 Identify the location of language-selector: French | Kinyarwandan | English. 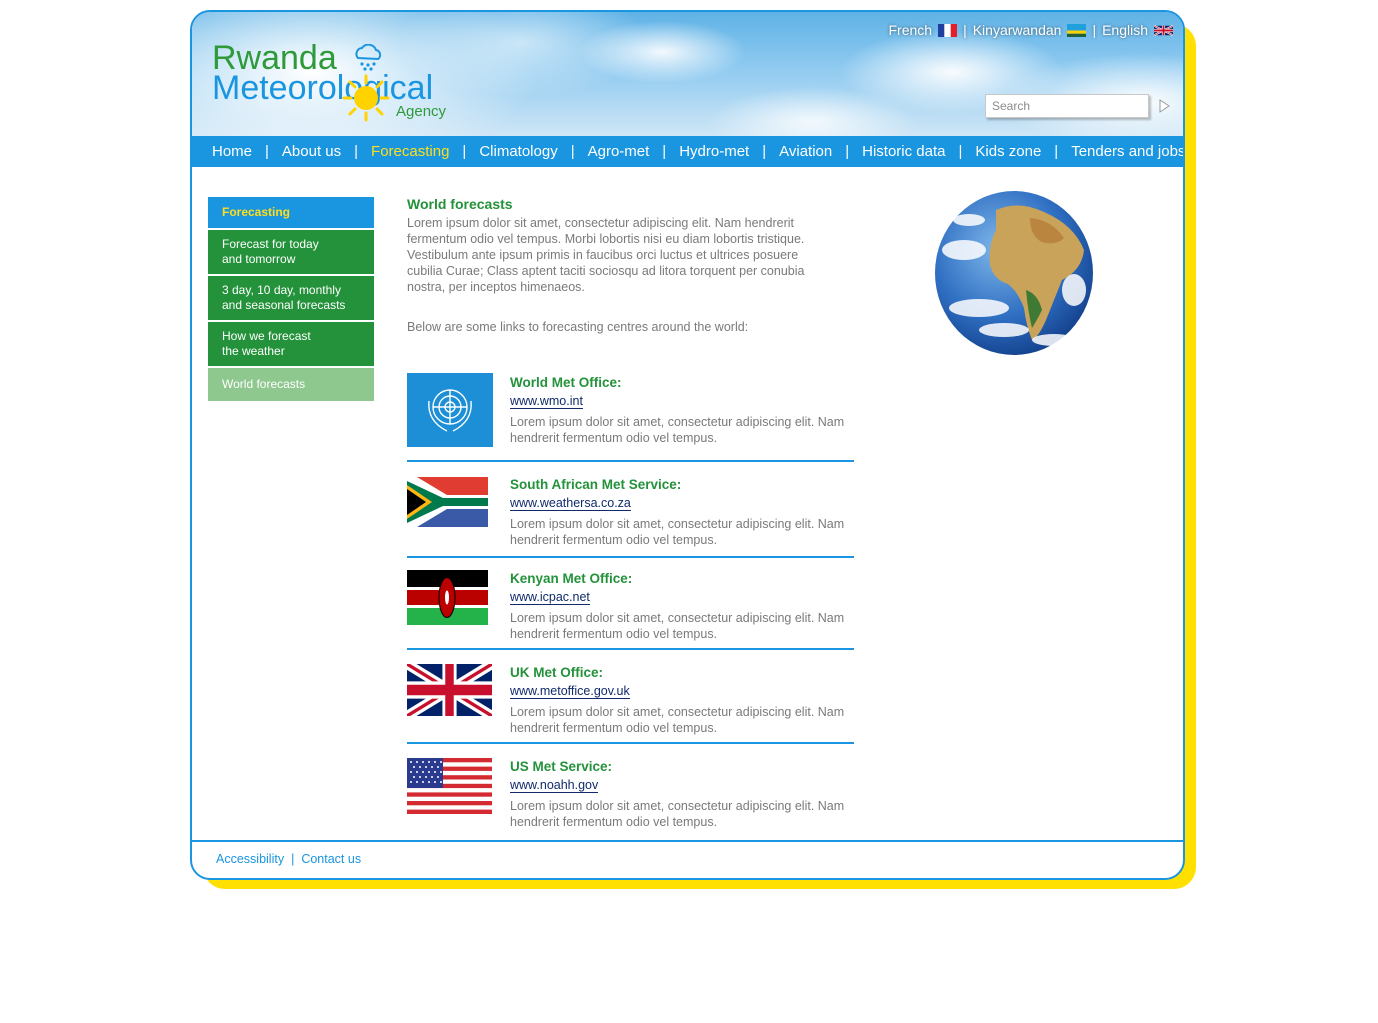
(1030, 30).